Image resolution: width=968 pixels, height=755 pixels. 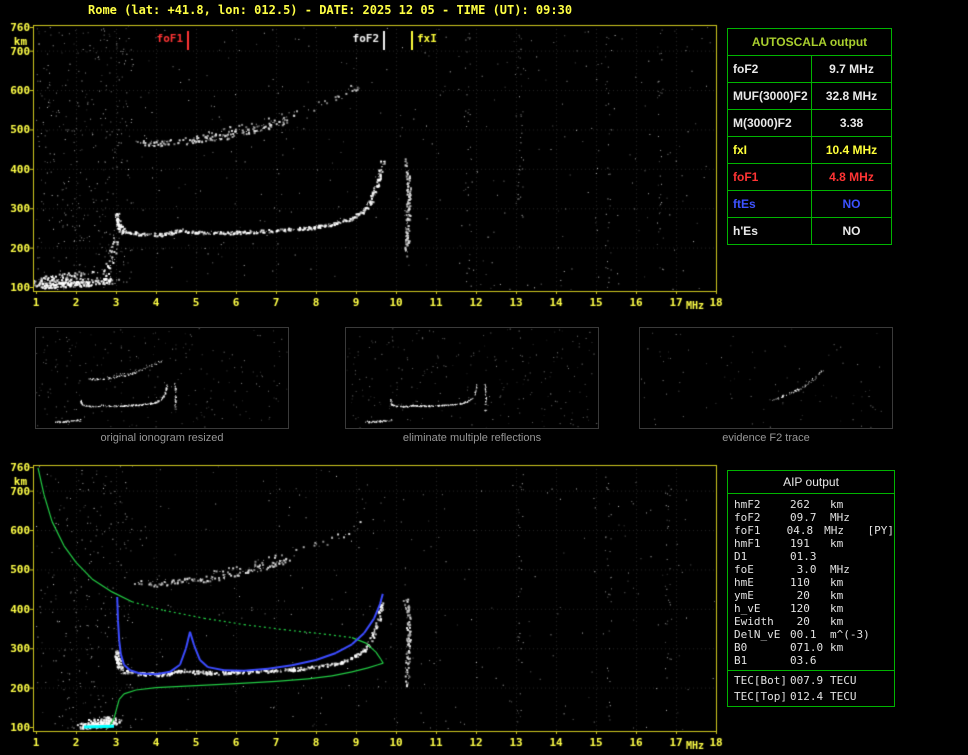 I want to click on thumbnail-original-ionogram, so click(x=162, y=378).